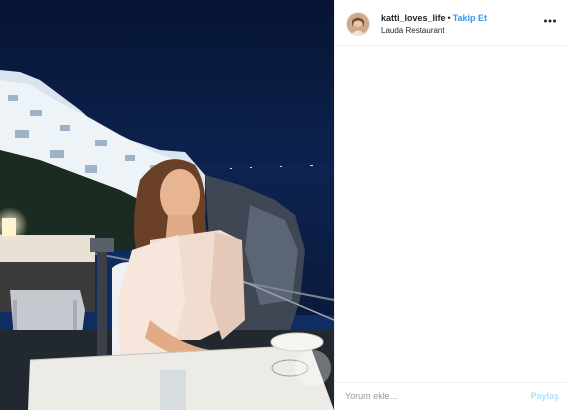 The height and width of the screenshot is (410, 567). I want to click on user-line: katti_loves_life • Takip Et, so click(434, 18).